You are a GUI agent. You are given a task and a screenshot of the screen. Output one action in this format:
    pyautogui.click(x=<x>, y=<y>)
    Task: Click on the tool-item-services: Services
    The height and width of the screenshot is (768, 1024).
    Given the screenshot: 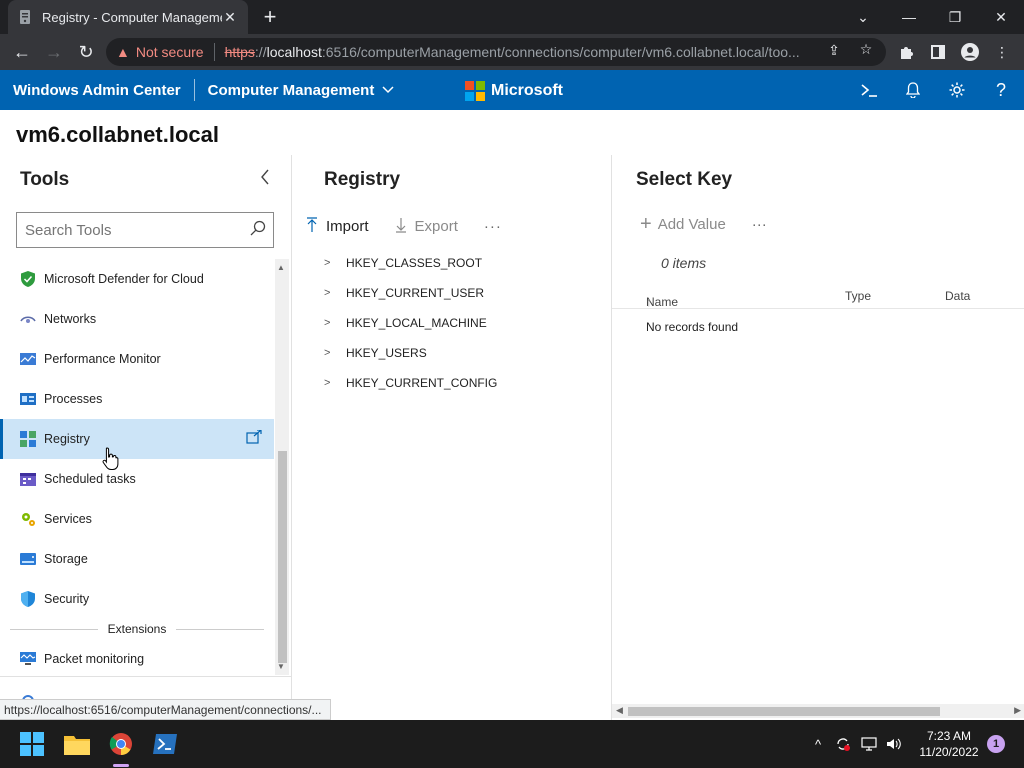 What is the action you would take?
    pyautogui.click(x=137, y=519)
    